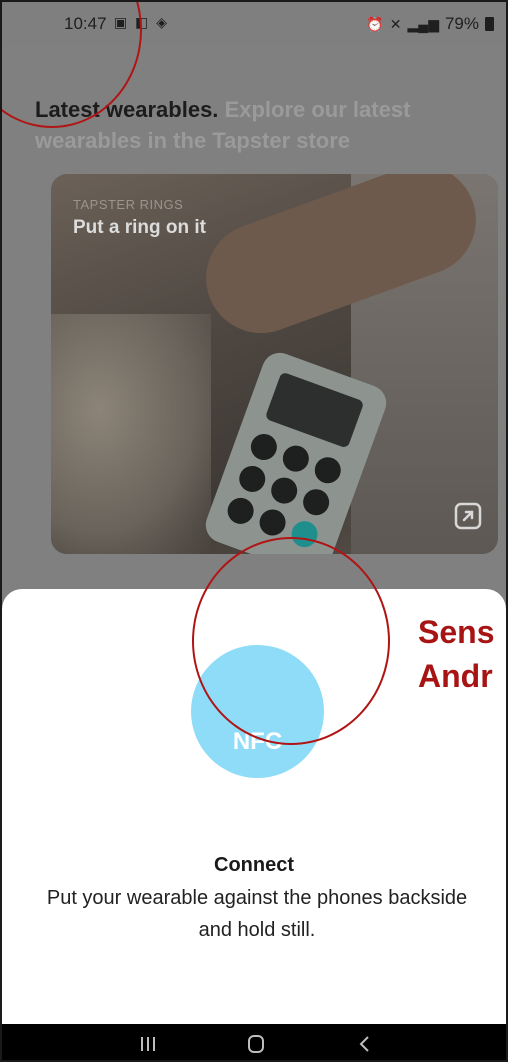  I want to click on battery-percentage: 79%, so click(461, 23).